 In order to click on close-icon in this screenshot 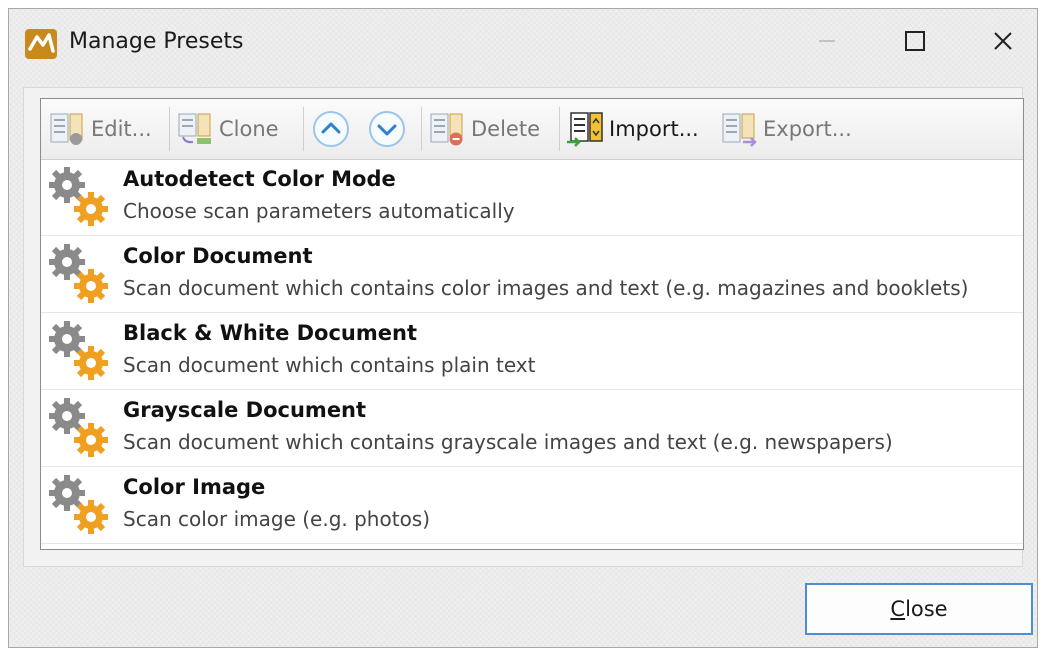, I will do `click(1003, 41)`.